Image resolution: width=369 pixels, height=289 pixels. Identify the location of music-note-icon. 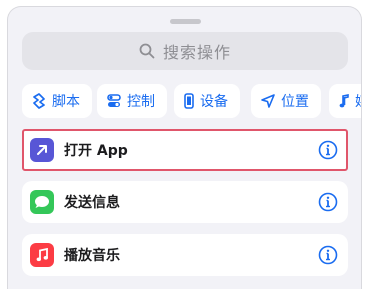
(344, 101).